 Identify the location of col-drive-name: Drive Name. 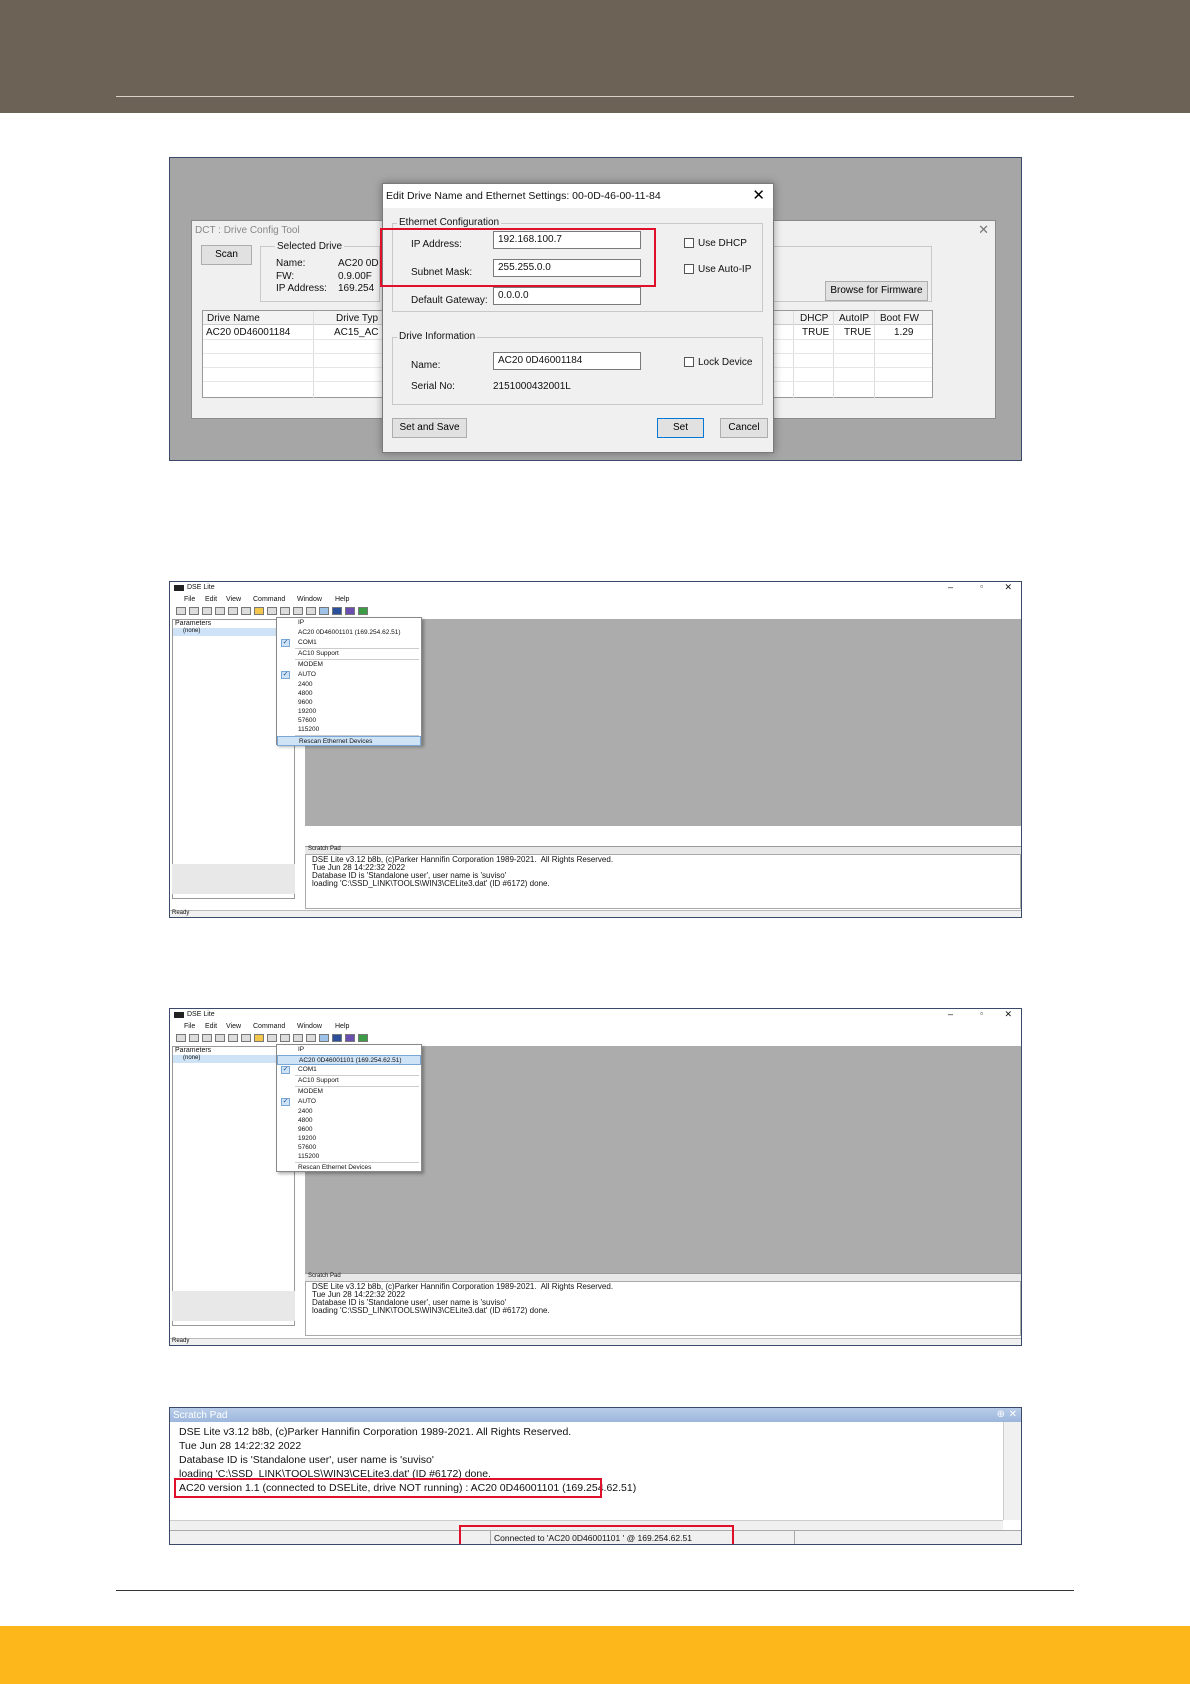
(233, 318).